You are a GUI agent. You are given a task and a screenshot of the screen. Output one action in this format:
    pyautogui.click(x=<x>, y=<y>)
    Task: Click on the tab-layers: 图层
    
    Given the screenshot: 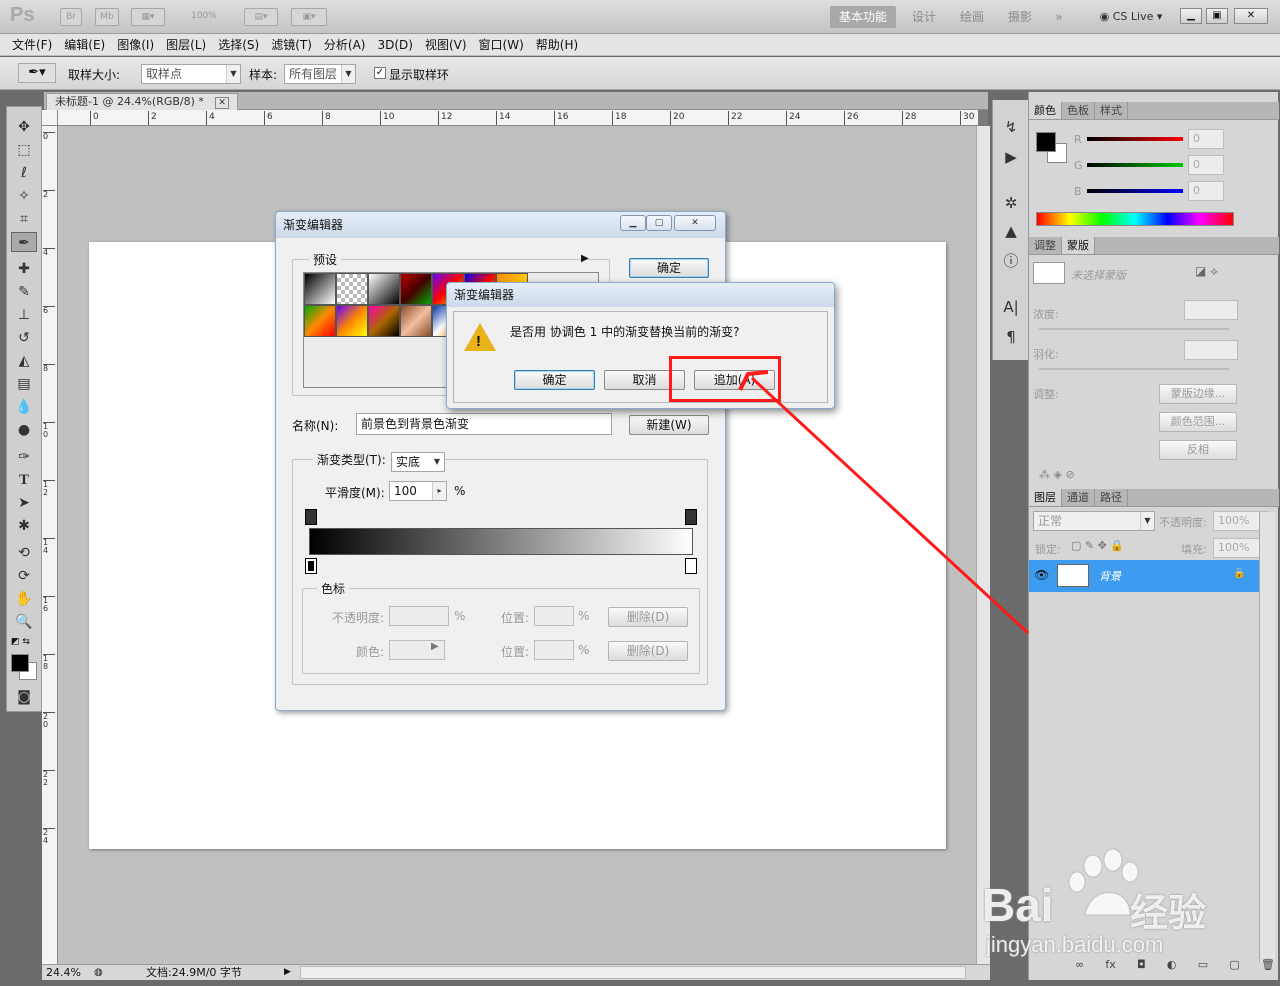 What is the action you would take?
    pyautogui.click(x=1045, y=497)
    